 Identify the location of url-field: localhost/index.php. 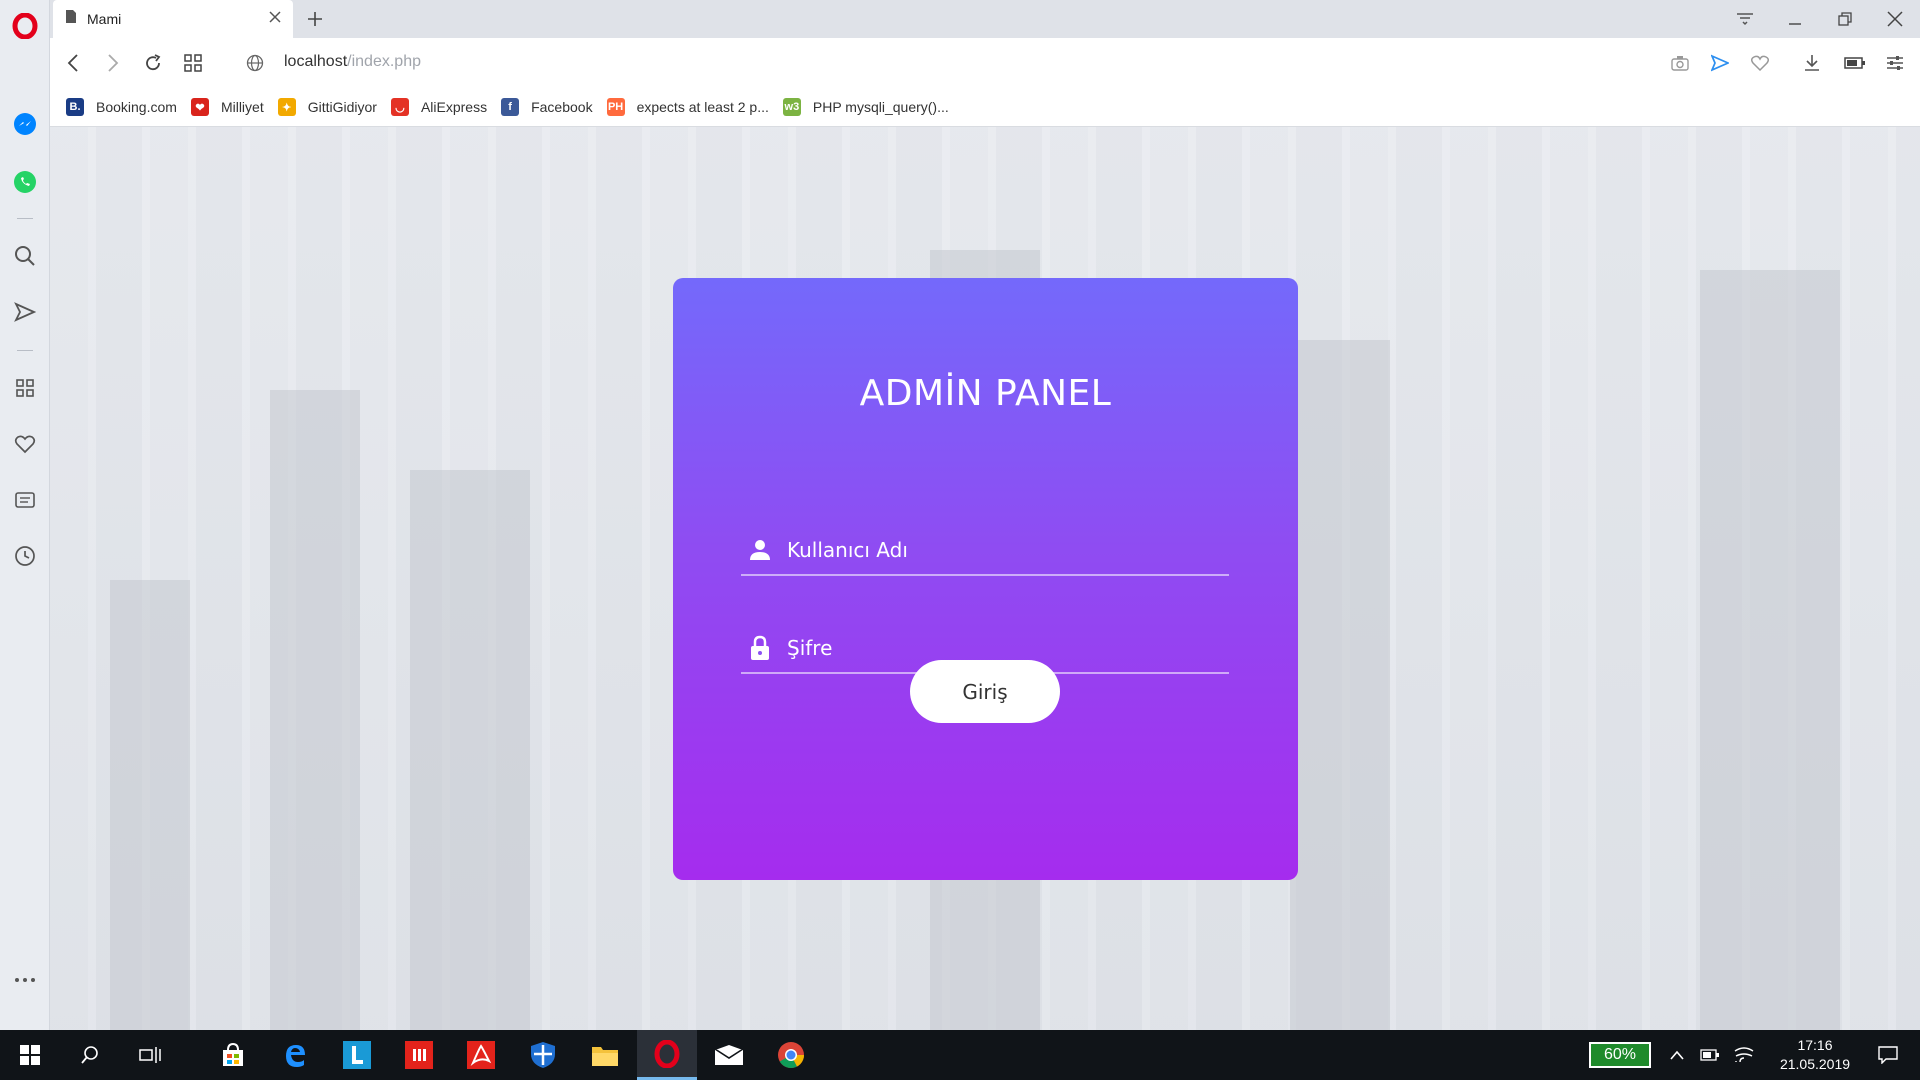
(352, 62).